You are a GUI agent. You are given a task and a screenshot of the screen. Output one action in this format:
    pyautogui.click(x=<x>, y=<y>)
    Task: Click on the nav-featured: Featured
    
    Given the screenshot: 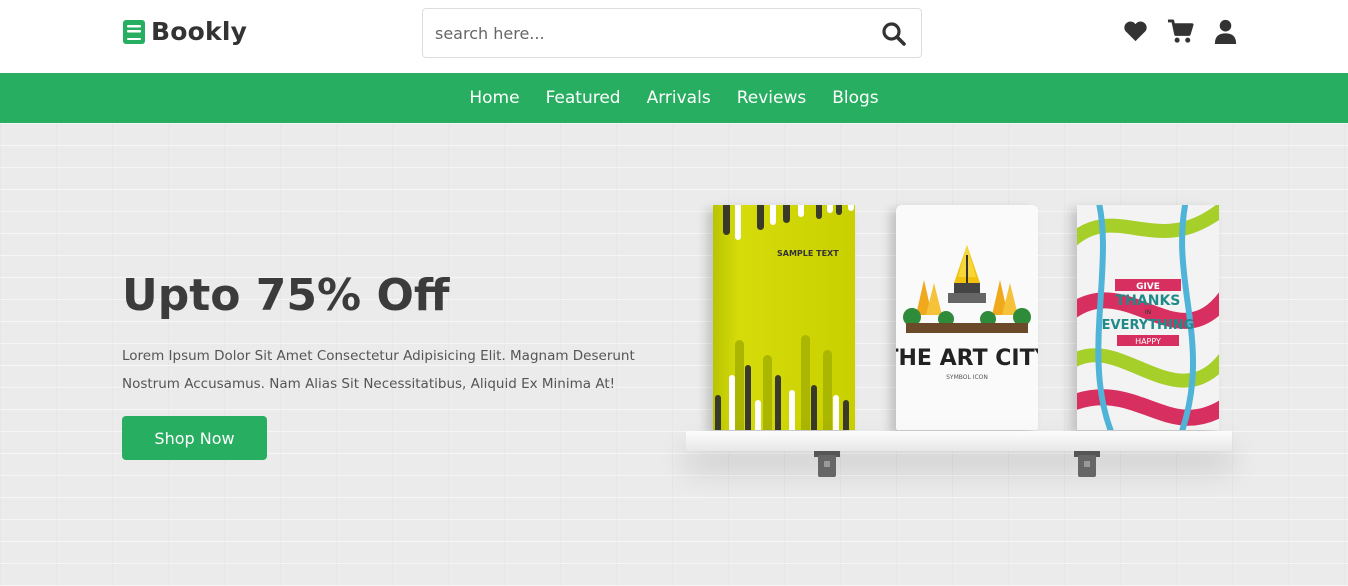 What is the action you would take?
    pyautogui.click(x=583, y=98)
    